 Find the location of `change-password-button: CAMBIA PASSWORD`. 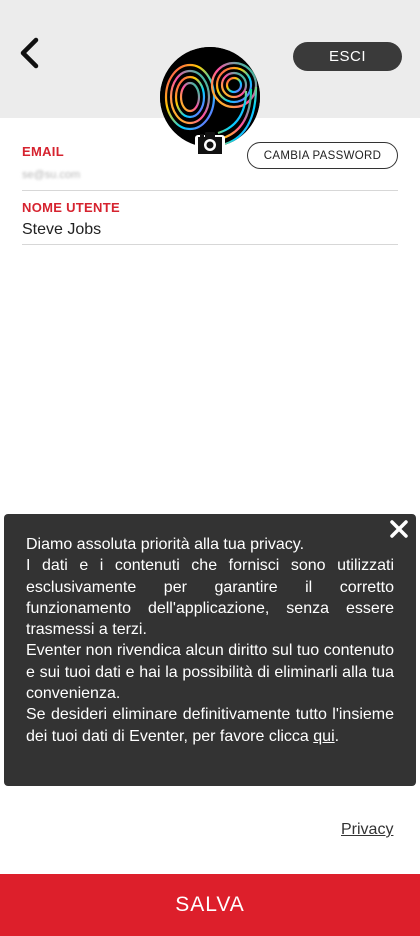

change-password-button: CAMBIA PASSWORD is located at coordinates (322, 155).